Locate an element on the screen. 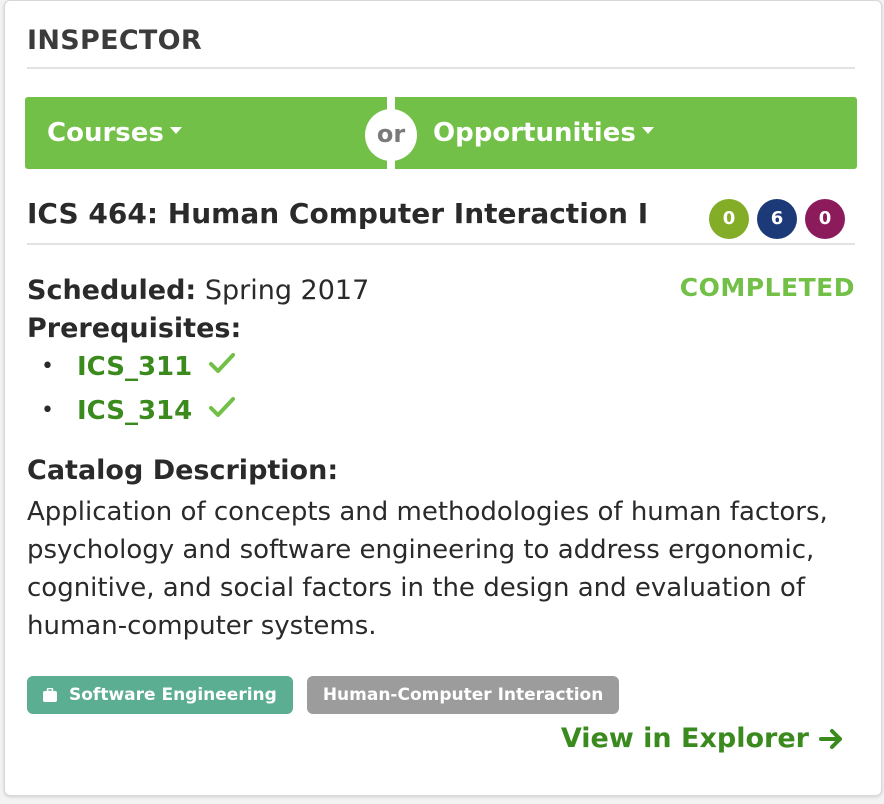 The height and width of the screenshot is (804, 884). courses-dropdown: Courses is located at coordinates (114, 133).